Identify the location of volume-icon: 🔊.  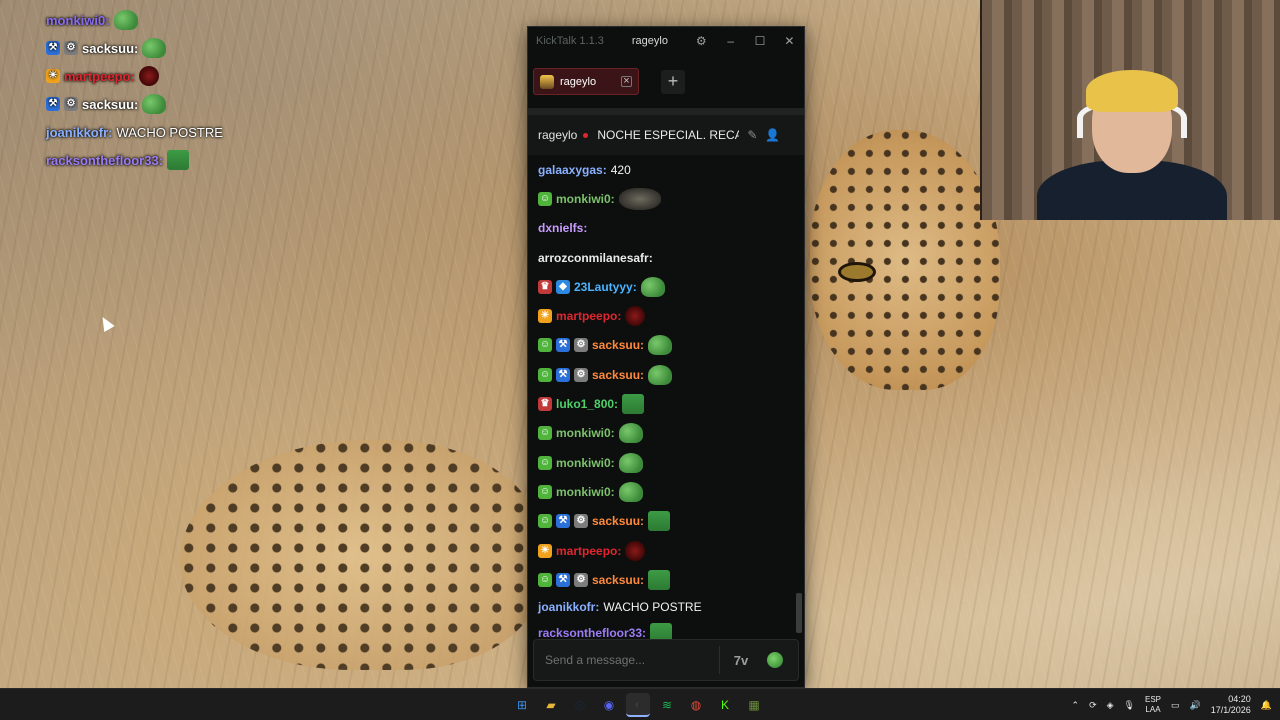
(1195, 705).